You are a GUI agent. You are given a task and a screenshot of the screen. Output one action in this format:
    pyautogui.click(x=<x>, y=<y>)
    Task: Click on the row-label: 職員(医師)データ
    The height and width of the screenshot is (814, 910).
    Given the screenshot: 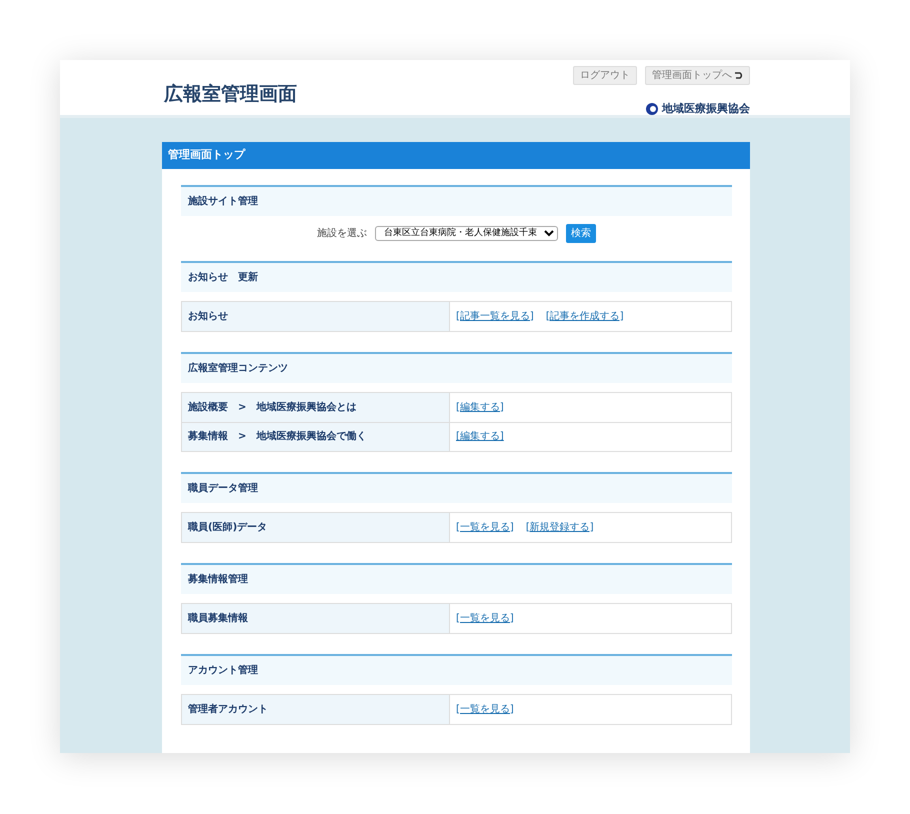 What is the action you would take?
    pyautogui.click(x=316, y=527)
    